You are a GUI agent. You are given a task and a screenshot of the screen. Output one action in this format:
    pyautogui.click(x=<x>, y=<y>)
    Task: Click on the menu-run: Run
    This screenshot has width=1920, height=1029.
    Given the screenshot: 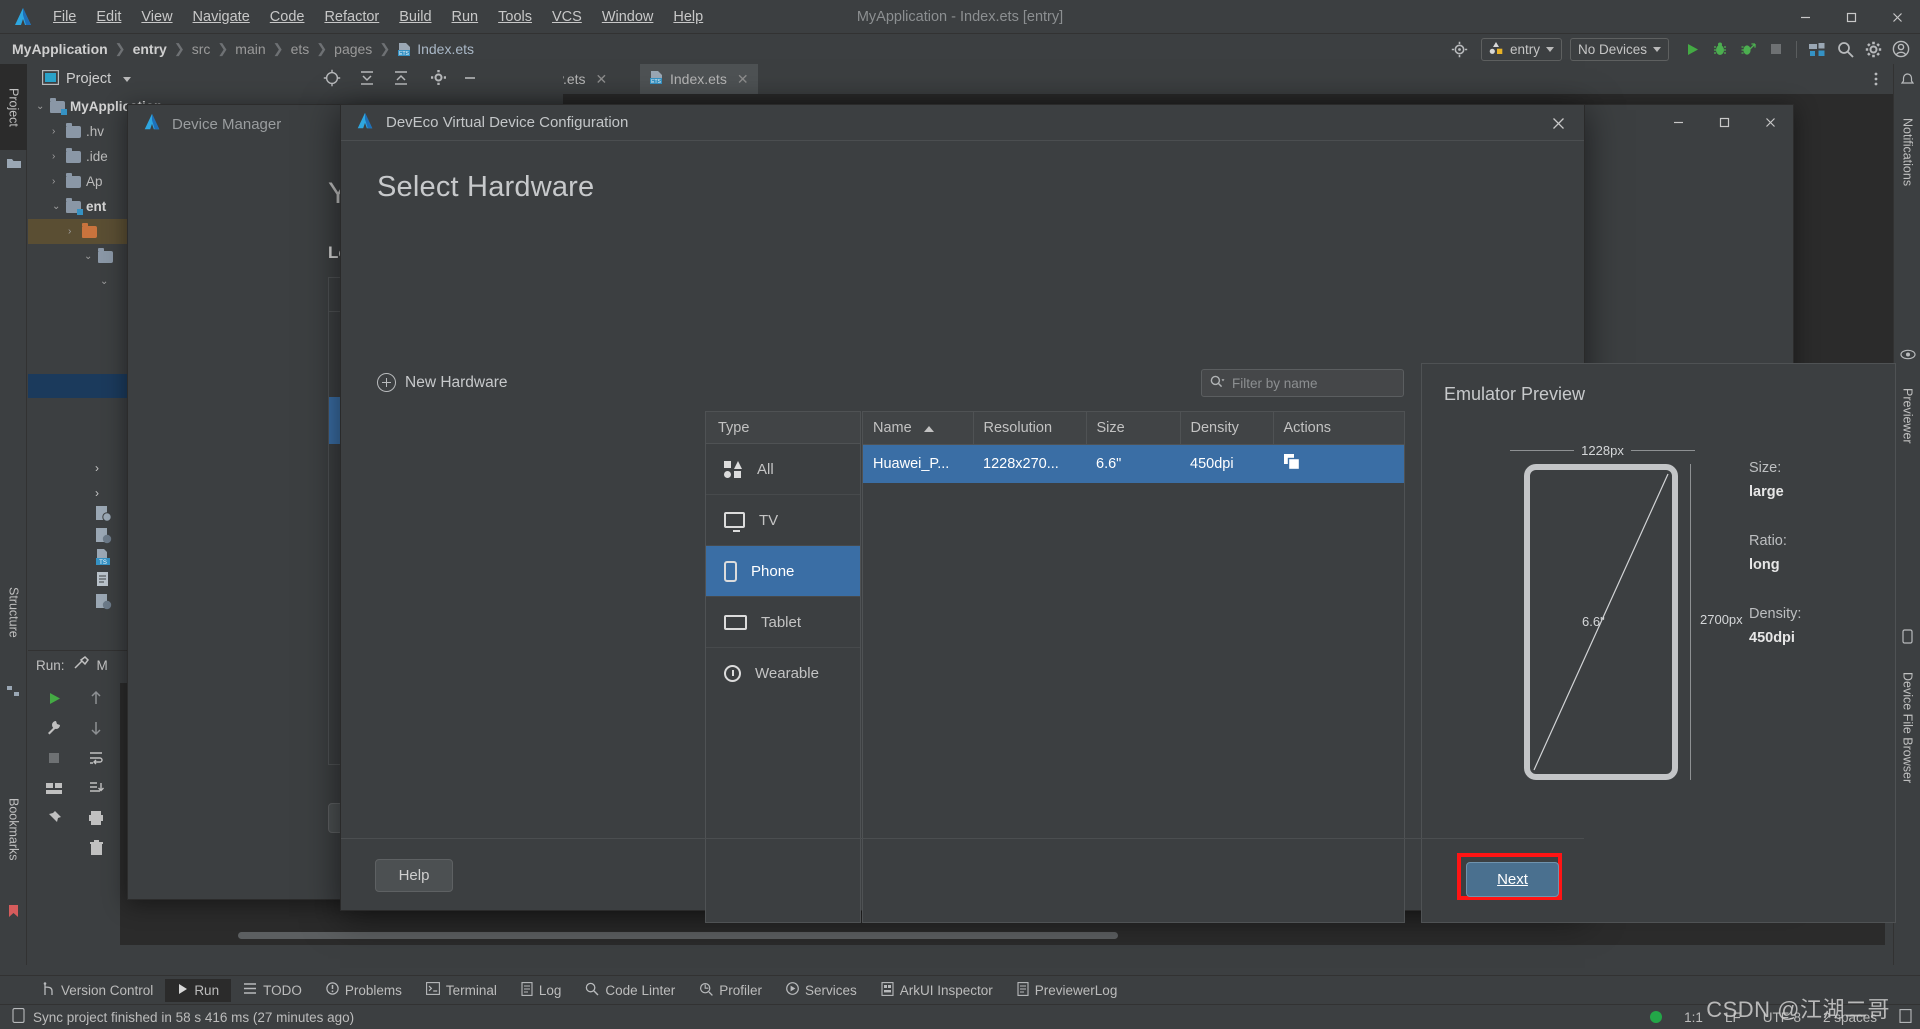 What is the action you would take?
    pyautogui.click(x=465, y=17)
    